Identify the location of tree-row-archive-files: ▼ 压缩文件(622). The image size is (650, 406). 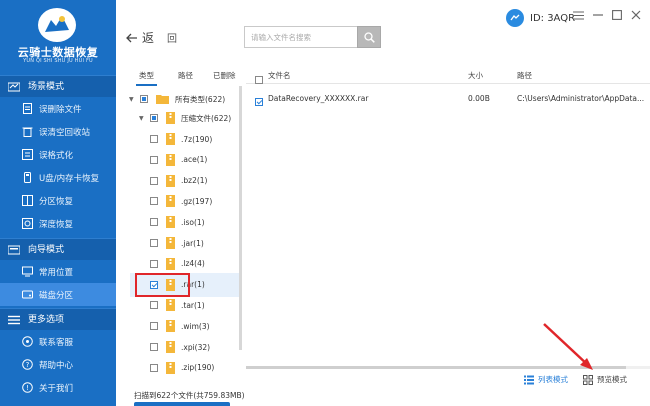
(185, 118).